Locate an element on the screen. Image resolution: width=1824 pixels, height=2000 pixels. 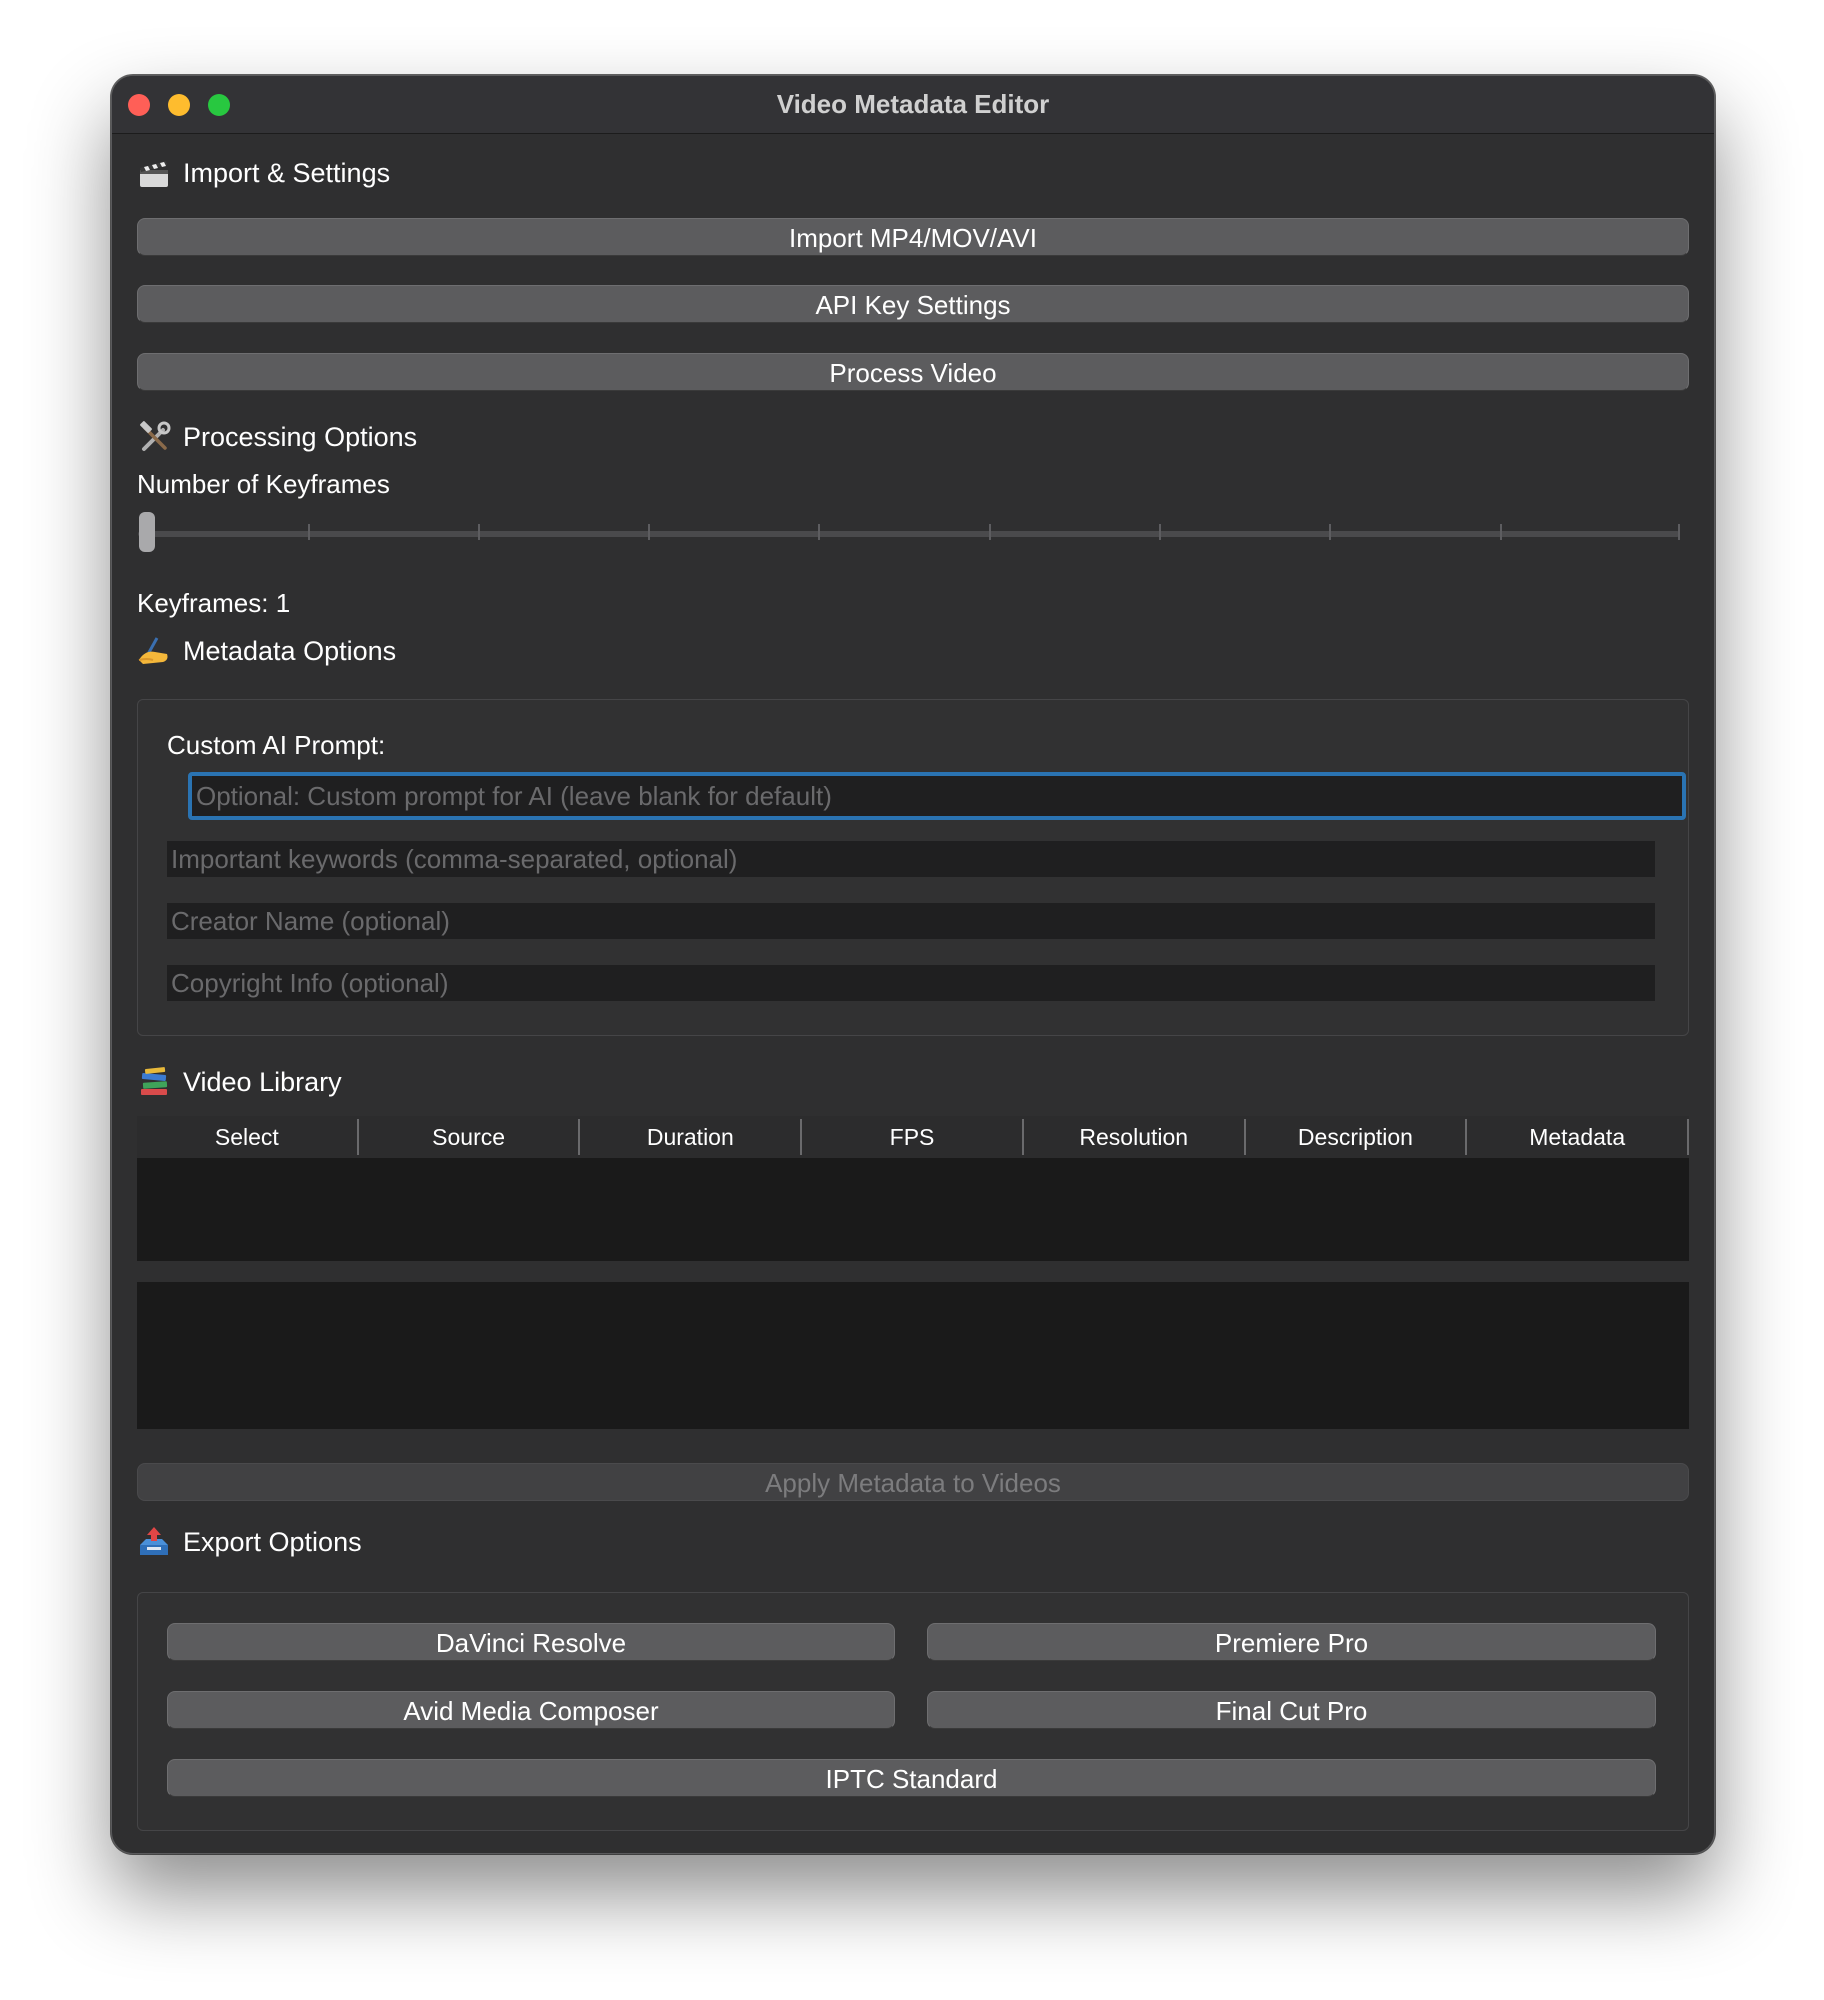
import-video-button: Import MP4/MOV/AVI is located at coordinates (913, 237).